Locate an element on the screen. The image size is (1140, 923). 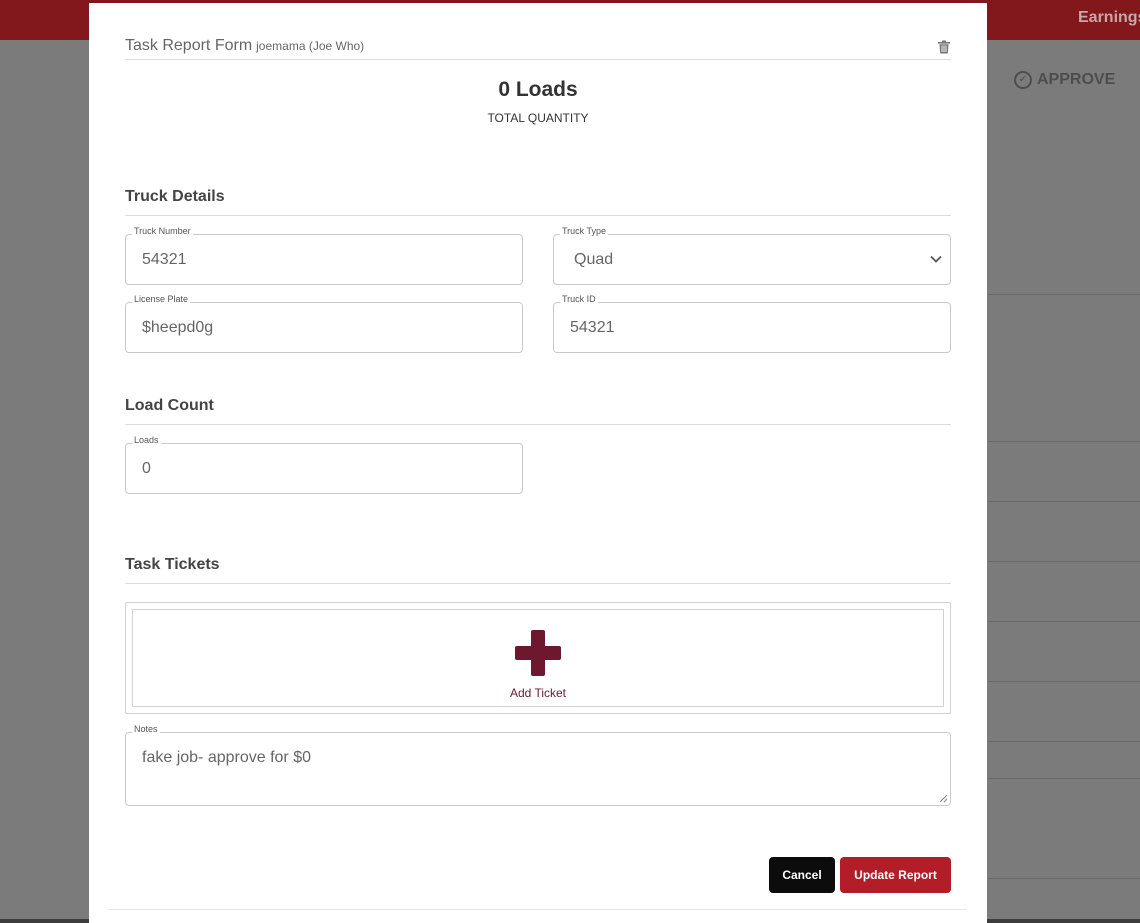
loads-label: Loads is located at coordinates (146, 440).